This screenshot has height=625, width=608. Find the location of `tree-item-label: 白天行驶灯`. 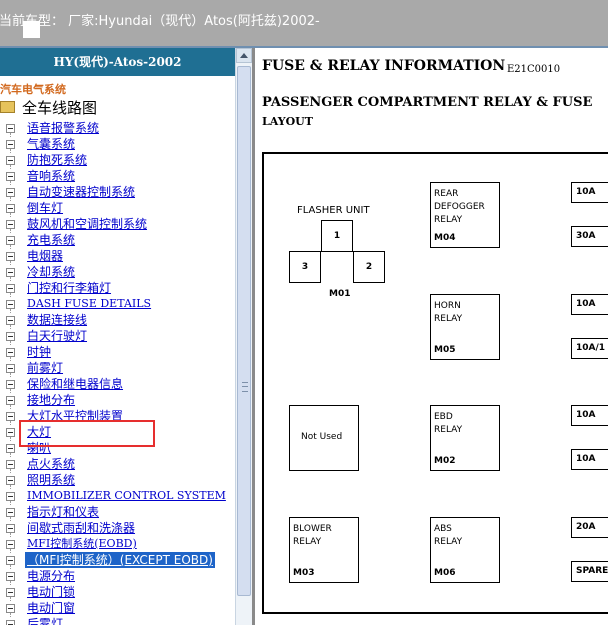

tree-item-label: 白天行驶灯 is located at coordinates (57, 336).